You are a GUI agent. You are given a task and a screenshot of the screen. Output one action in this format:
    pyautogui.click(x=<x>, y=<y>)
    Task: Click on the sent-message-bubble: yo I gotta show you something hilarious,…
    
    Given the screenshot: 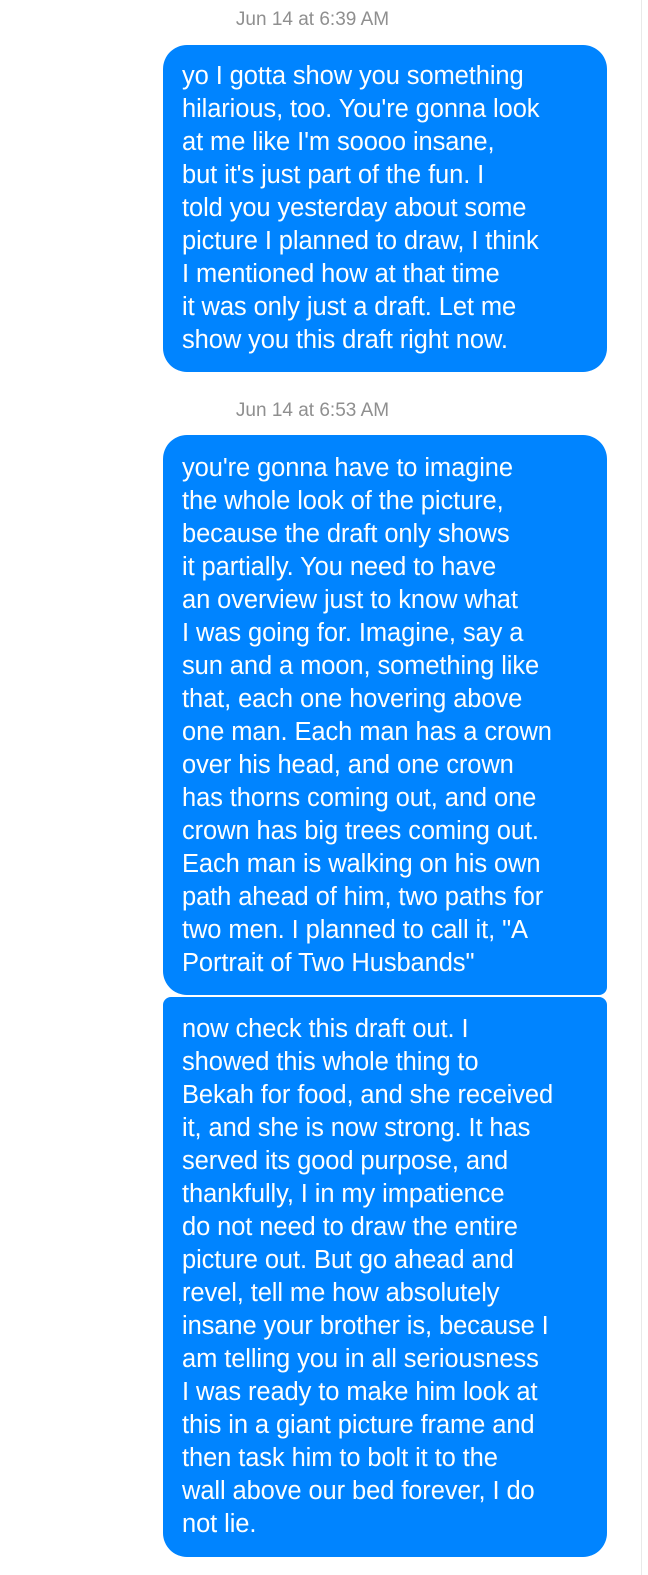 What is the action you would take?
    pyautogui.click(x=385, y=208)
    